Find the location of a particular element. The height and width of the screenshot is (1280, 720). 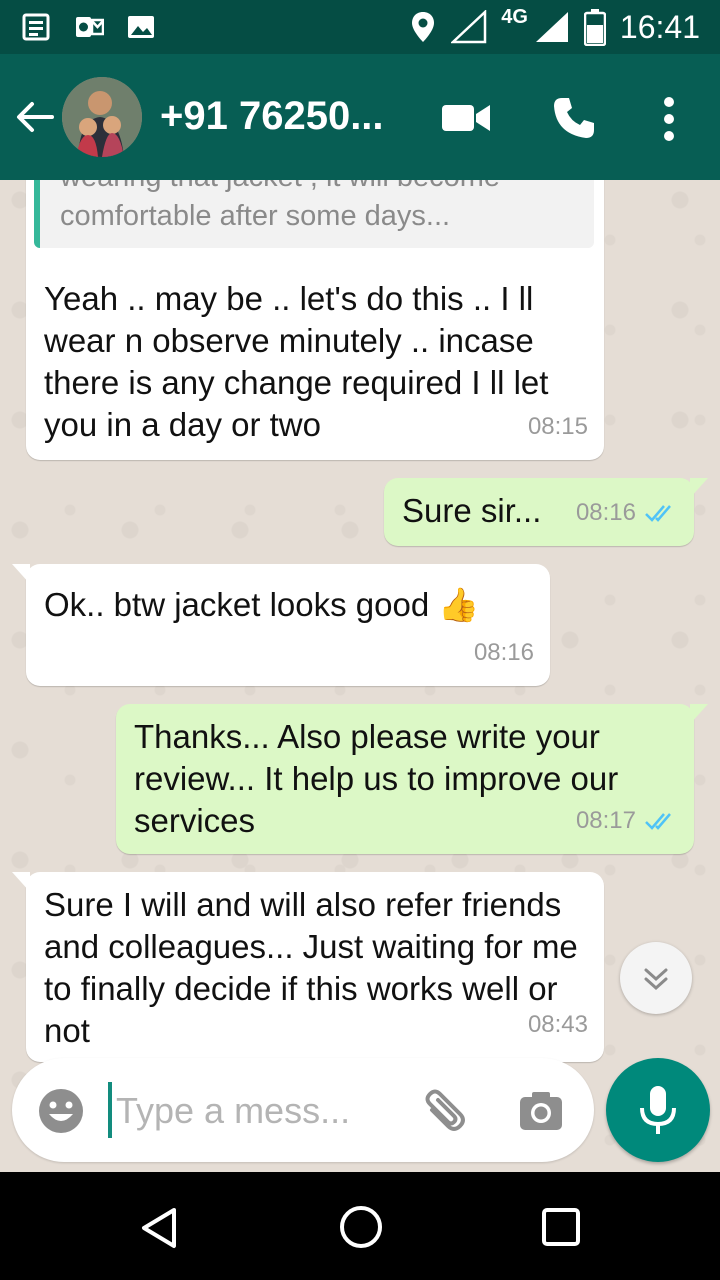

message-time: 08:15 is located at coordinates (557, 426).